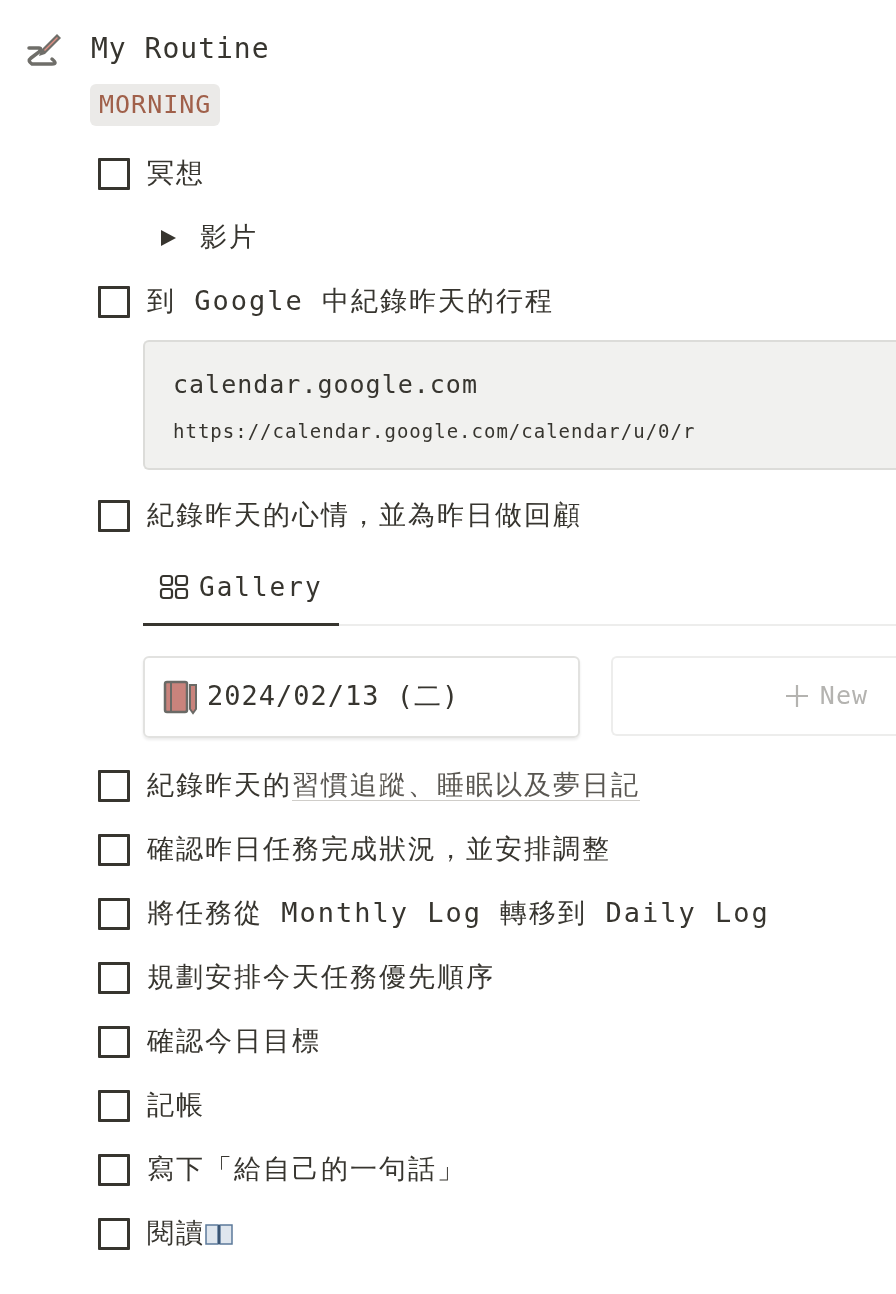 The height and width of the screenshot is (1294, 896). I want to click on todo-text: 到 Google 中紀錄昨天的行程, so click(351, 301).